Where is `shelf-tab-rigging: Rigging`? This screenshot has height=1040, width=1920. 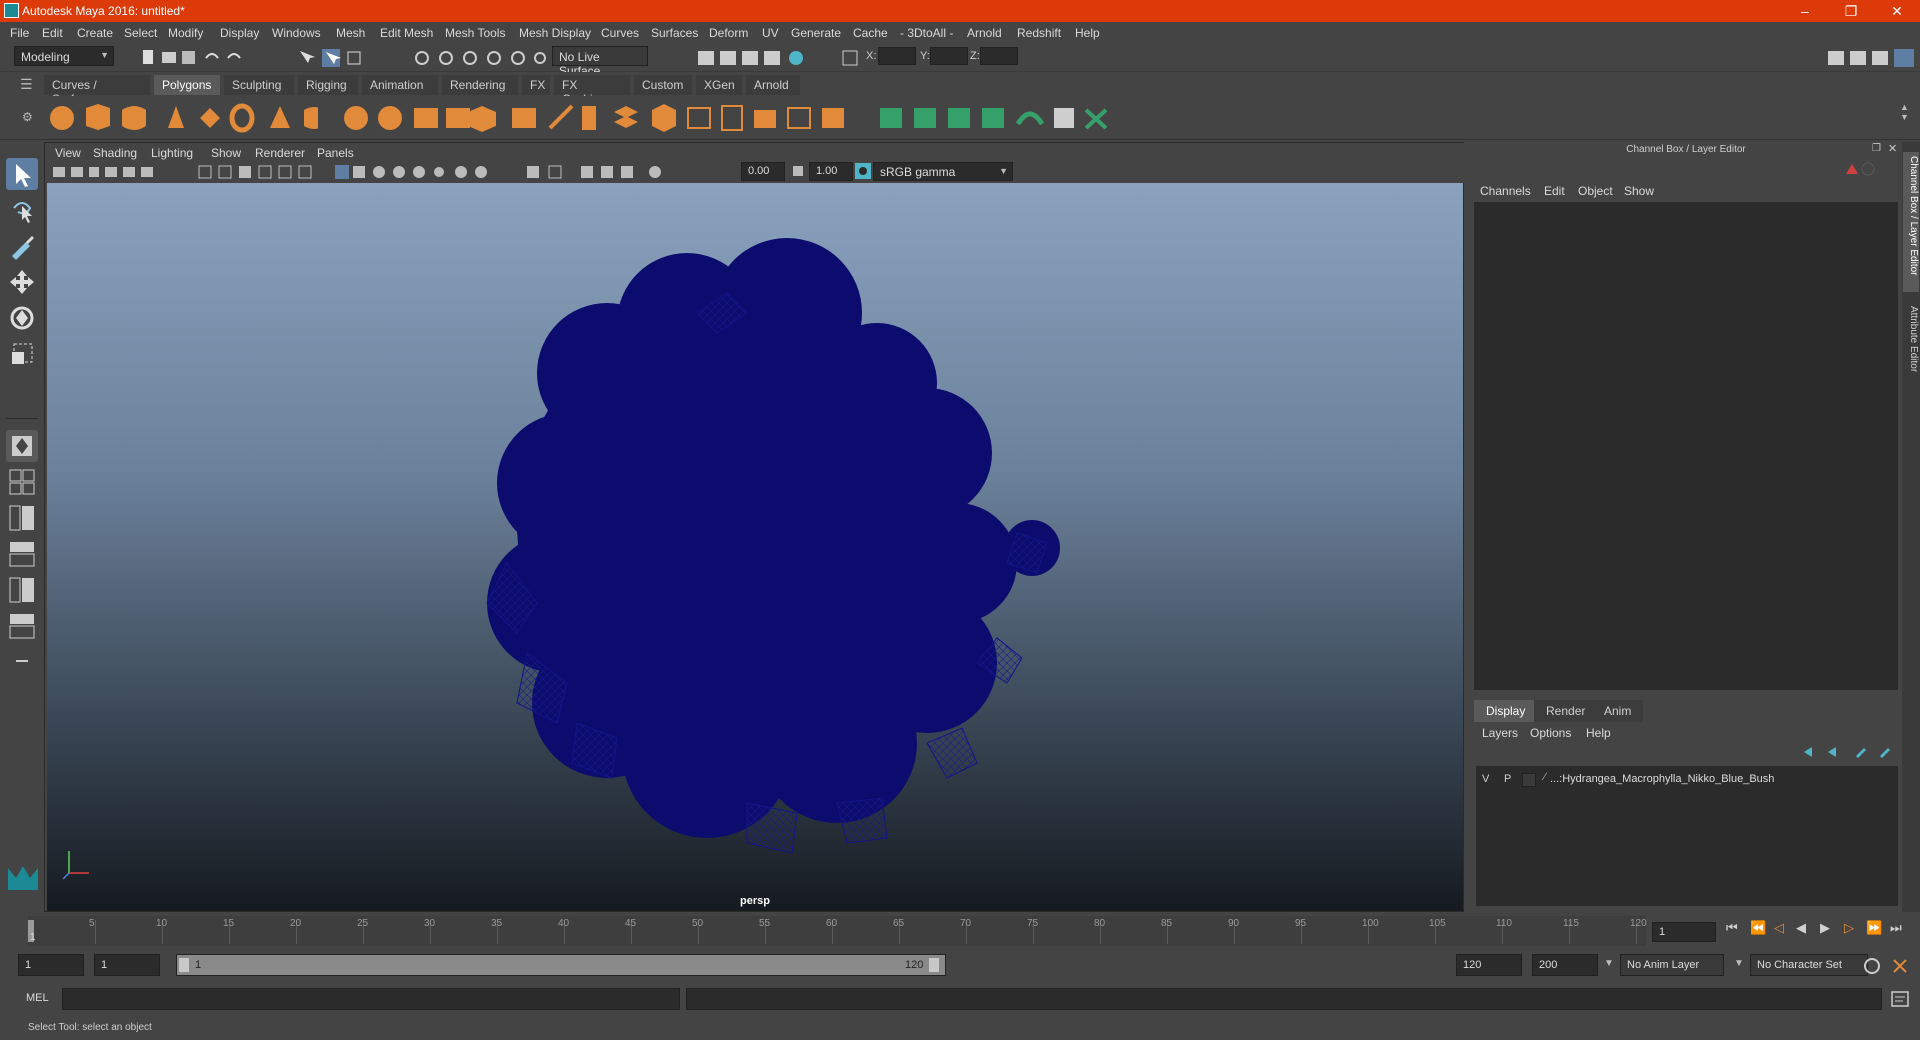
shelf-tab-rigging: Rigging is located at coordinates (328, 85).